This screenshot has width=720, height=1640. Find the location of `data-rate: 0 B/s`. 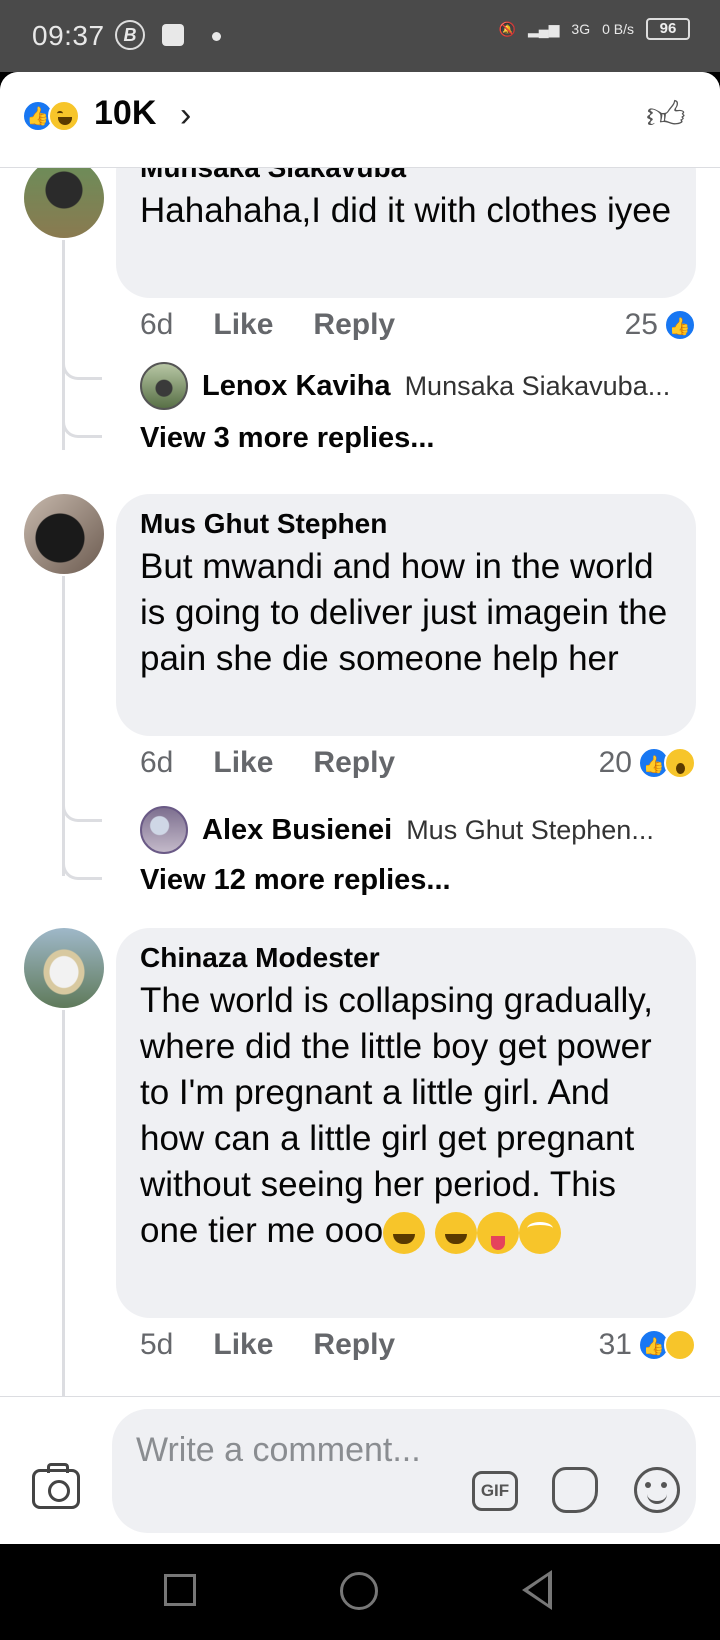

data-rate: 0 B/s is located at coordinates (618, 29).